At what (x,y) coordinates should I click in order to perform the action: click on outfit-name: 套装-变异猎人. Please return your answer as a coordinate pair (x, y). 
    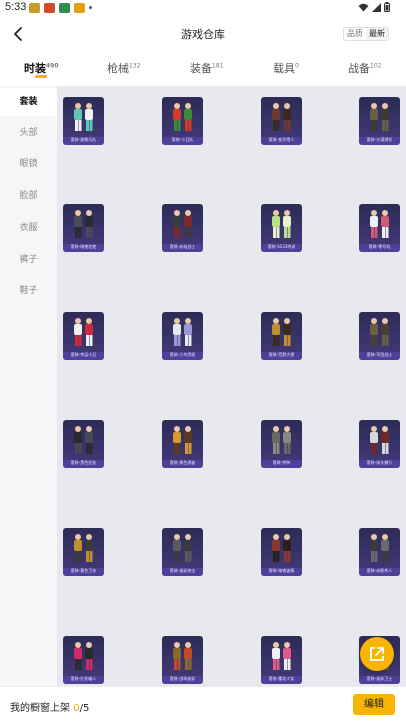
    Looking at the image, I should click on (281, 139).